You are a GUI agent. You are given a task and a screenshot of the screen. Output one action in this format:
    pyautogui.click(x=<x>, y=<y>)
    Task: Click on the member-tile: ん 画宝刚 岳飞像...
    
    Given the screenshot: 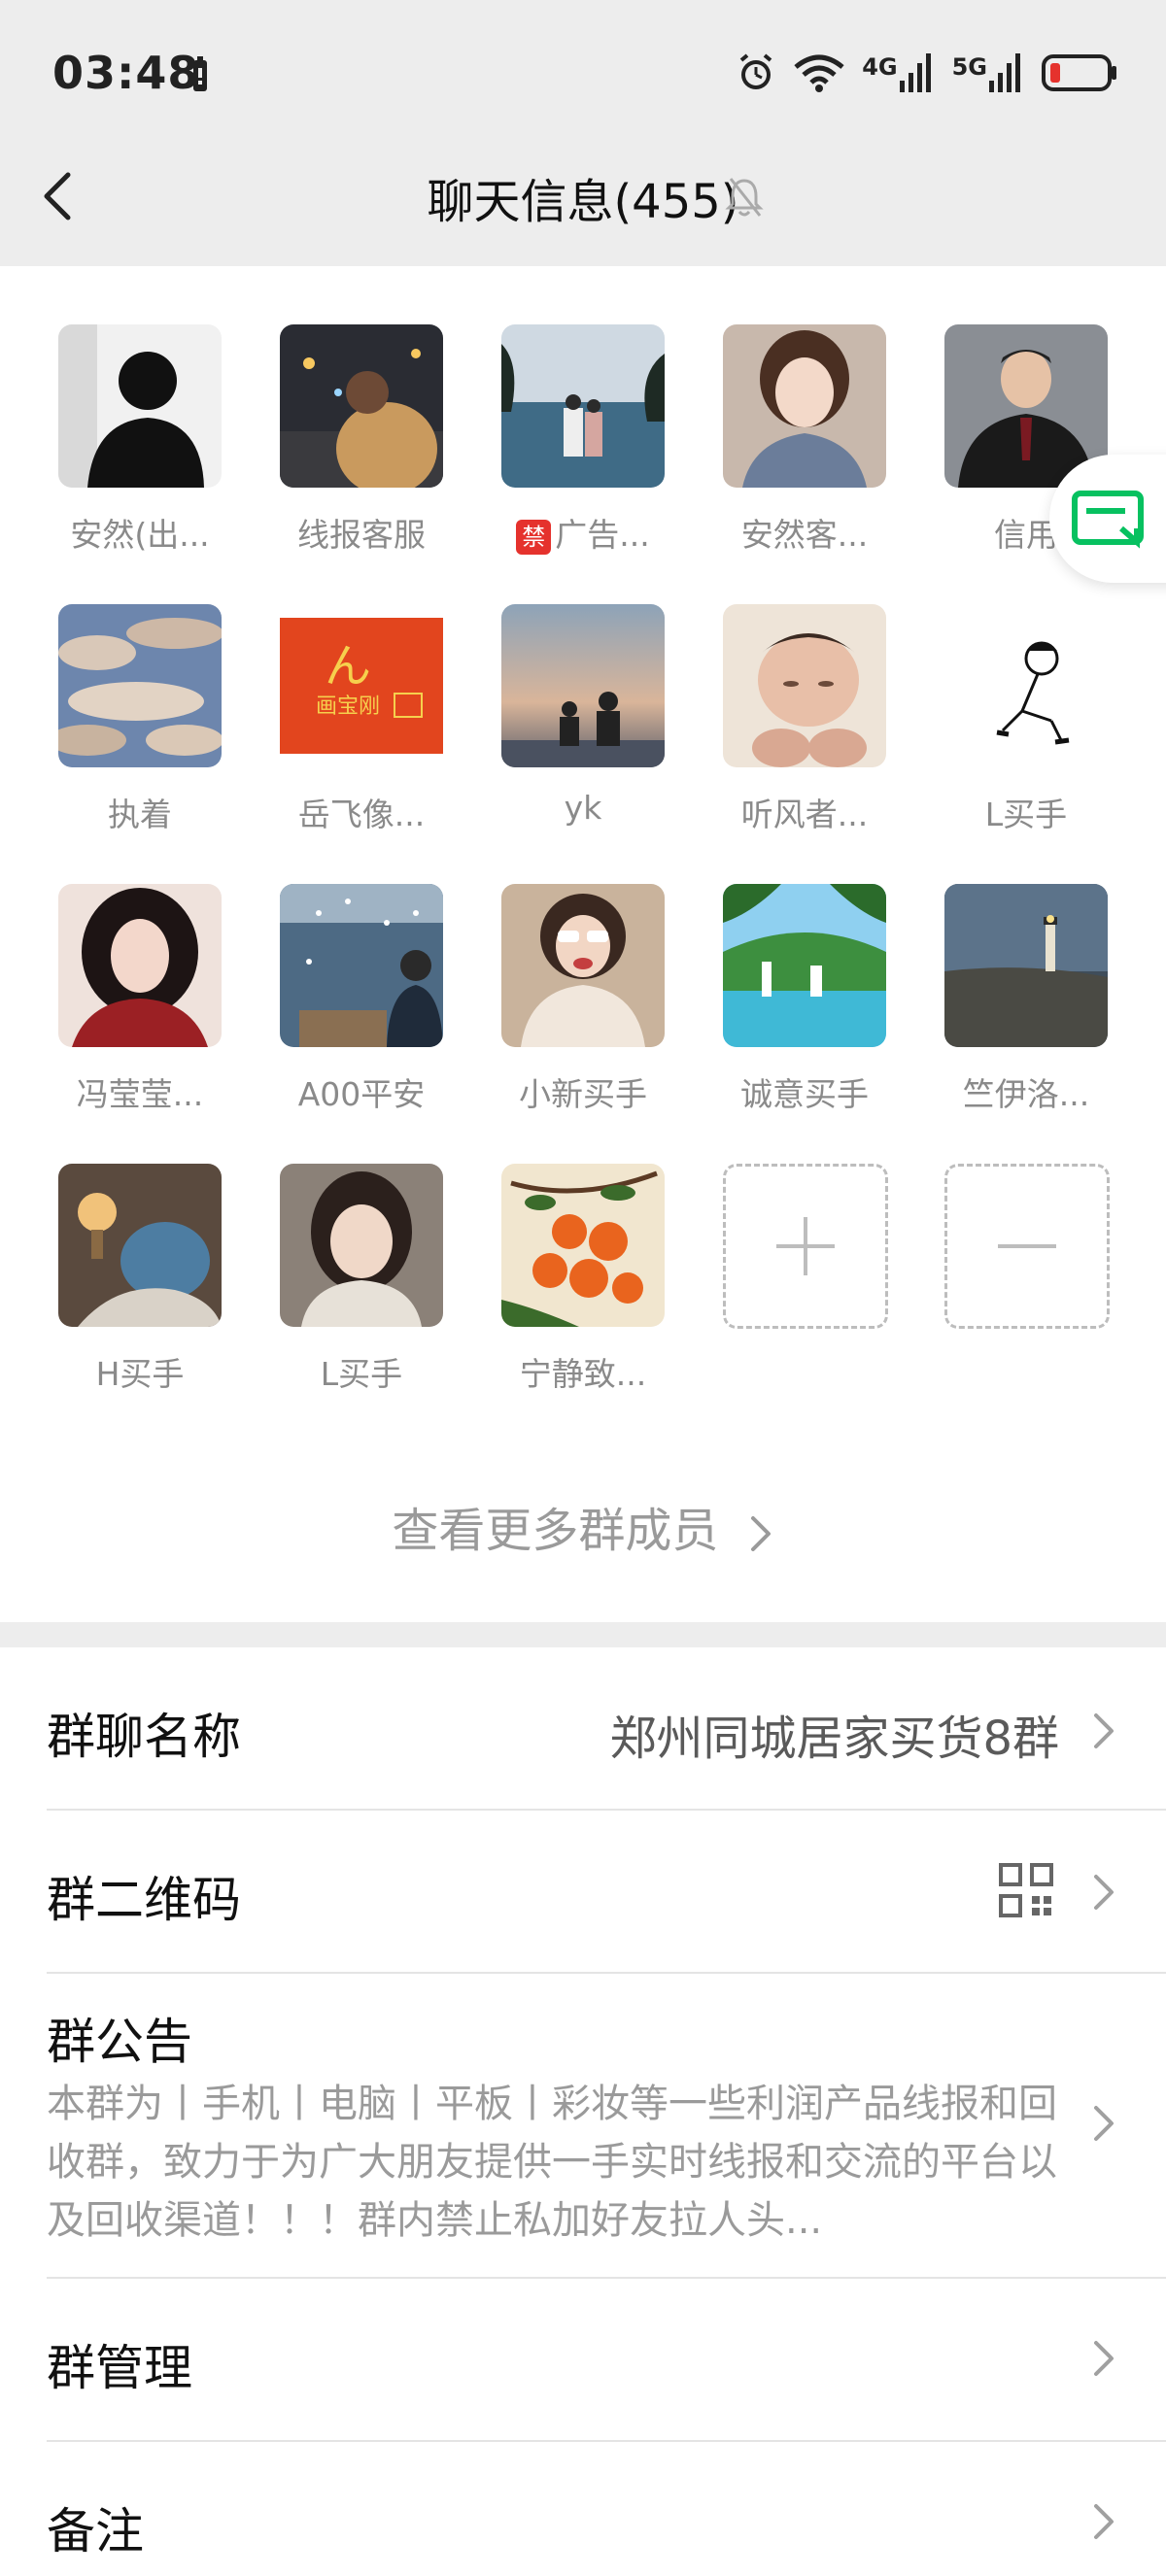 What is the action you would take?
    pyautogui.click(x=346, y=730)
    